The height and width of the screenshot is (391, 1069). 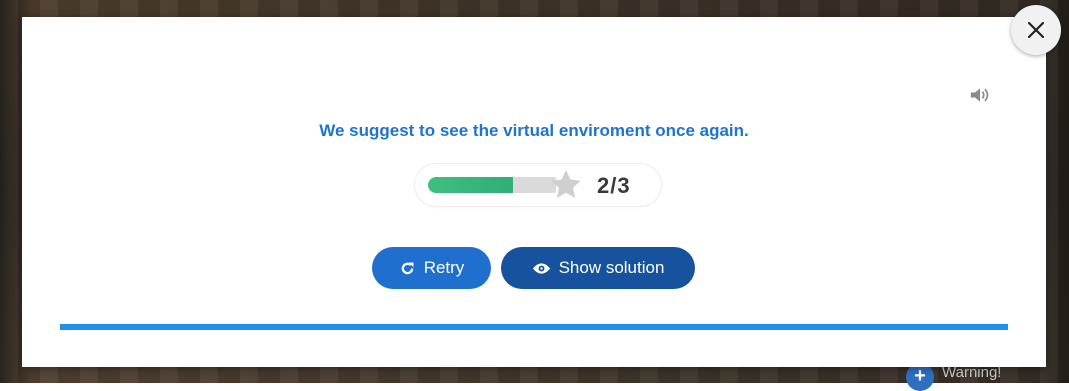 I want to click on speaker-icon, so click(x=979, y=95).